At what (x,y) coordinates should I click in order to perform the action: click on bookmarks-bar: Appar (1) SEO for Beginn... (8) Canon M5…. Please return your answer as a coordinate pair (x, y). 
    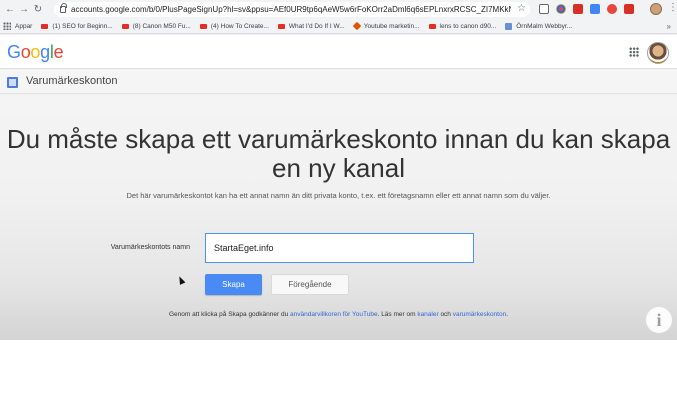
    Looking at the image, I should click on (338, 26).